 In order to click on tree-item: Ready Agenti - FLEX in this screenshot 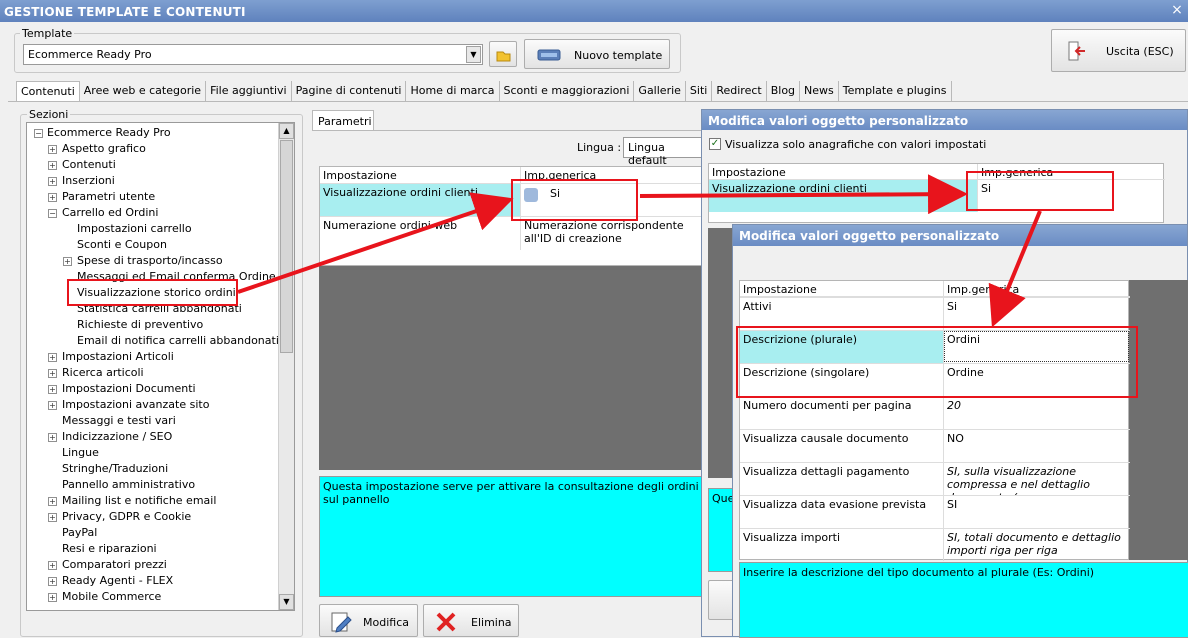, I will do `click(117, 581)`.